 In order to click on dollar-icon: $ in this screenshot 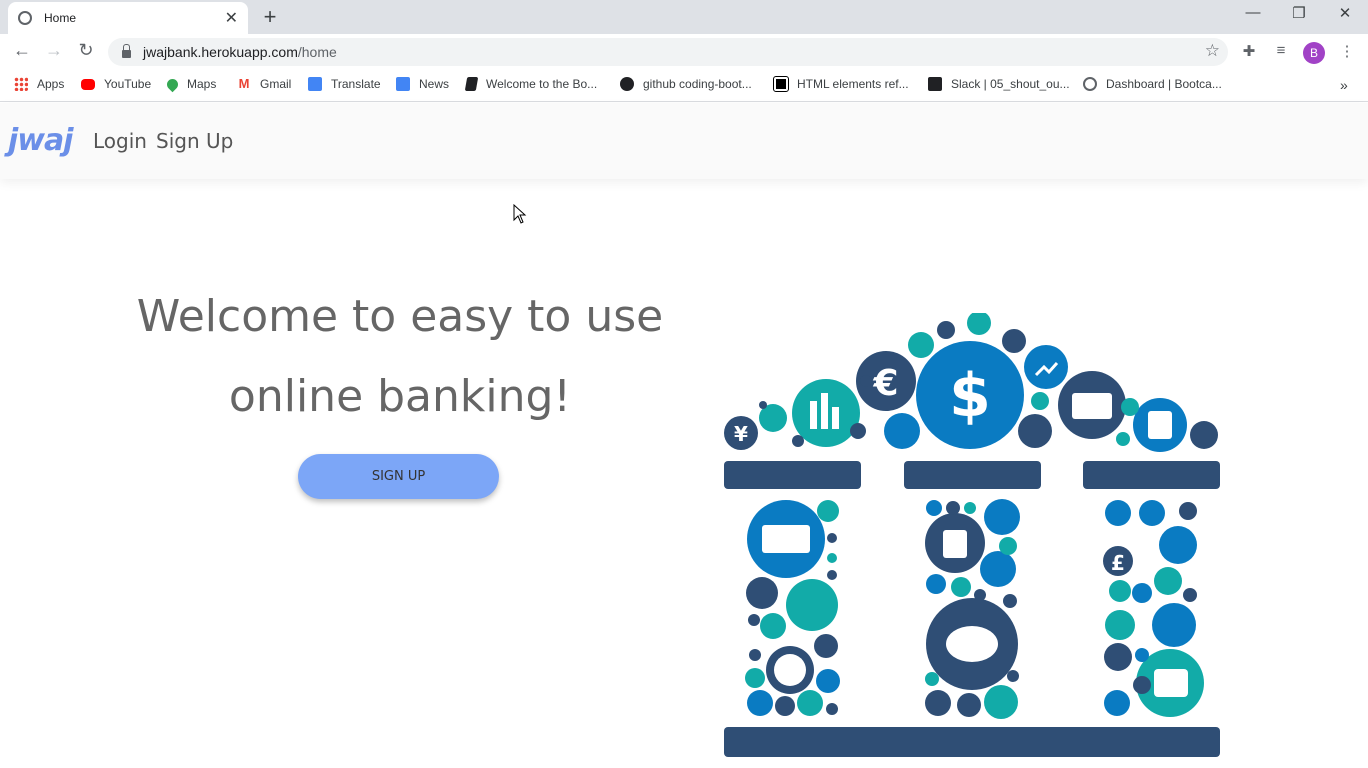, I will do `click(970, 396)`.